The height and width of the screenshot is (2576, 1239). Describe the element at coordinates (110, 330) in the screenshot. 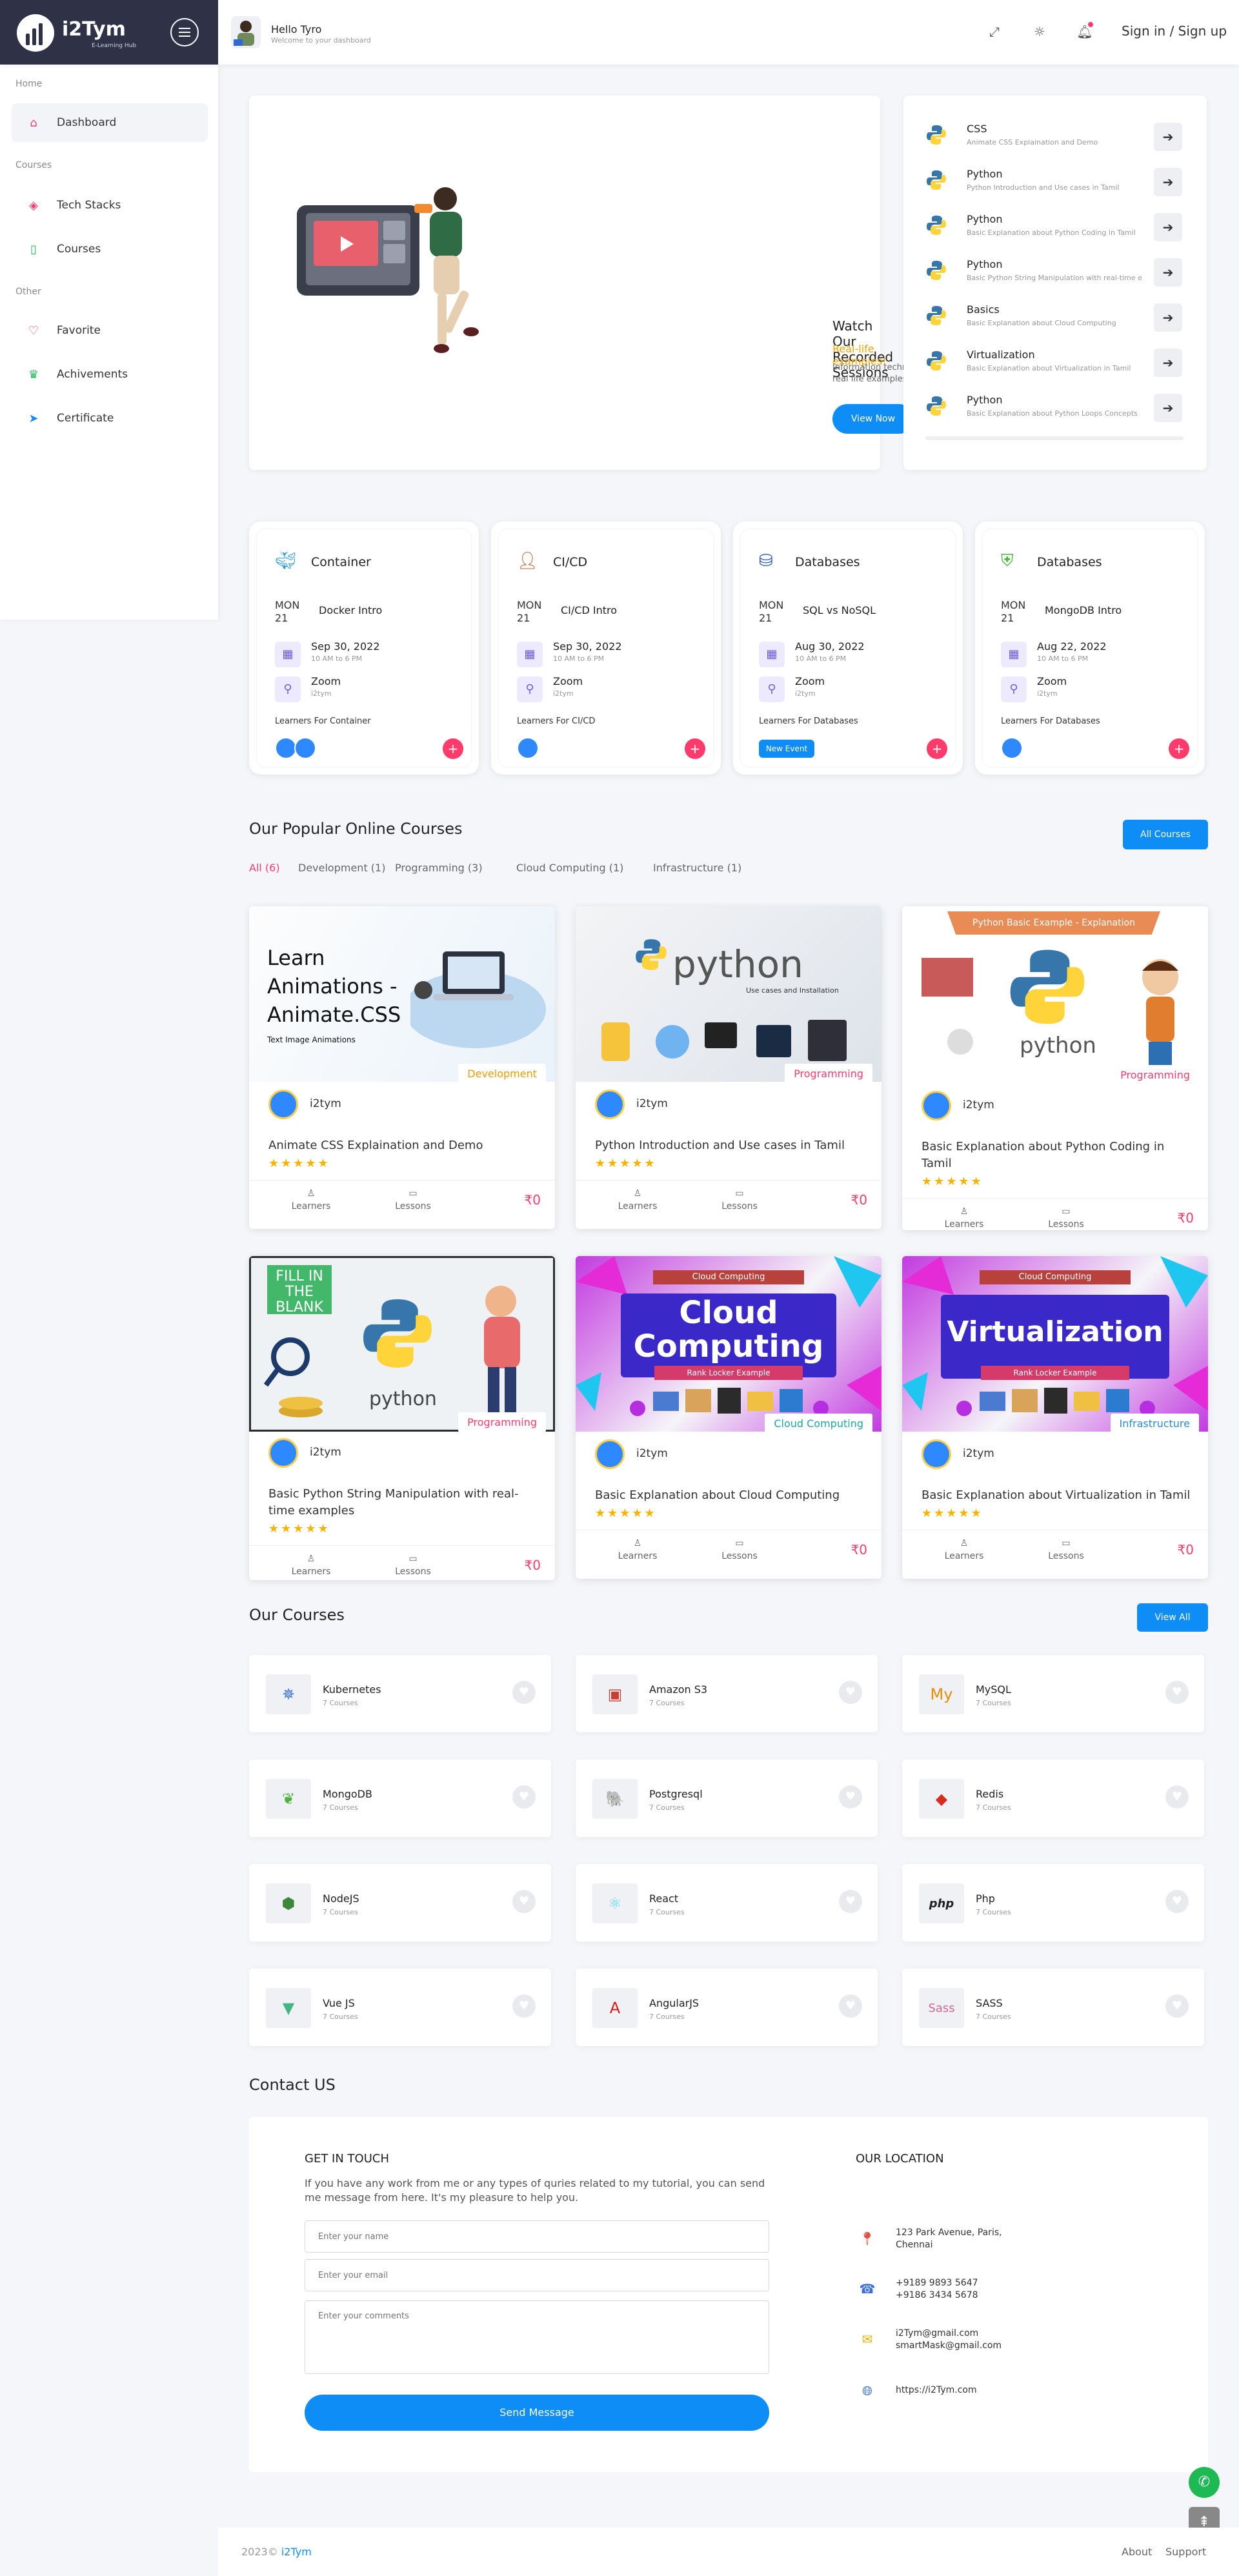

I see `sidebar-item-favorite: ♡ Favorite` at that location.